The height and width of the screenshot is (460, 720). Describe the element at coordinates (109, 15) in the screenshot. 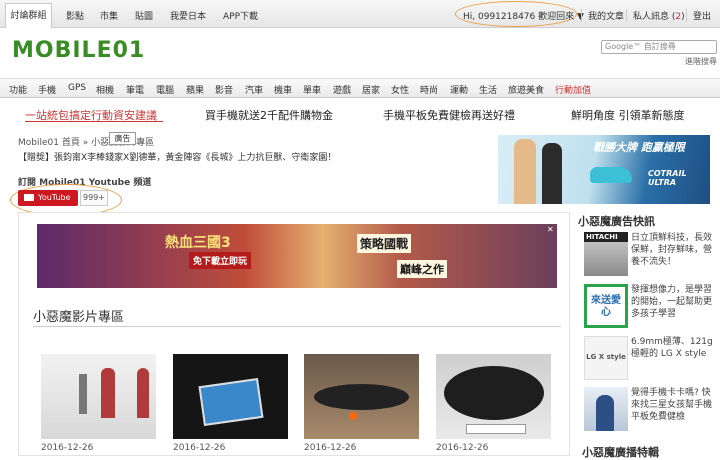

I see `tab-market: 市集` at that location.